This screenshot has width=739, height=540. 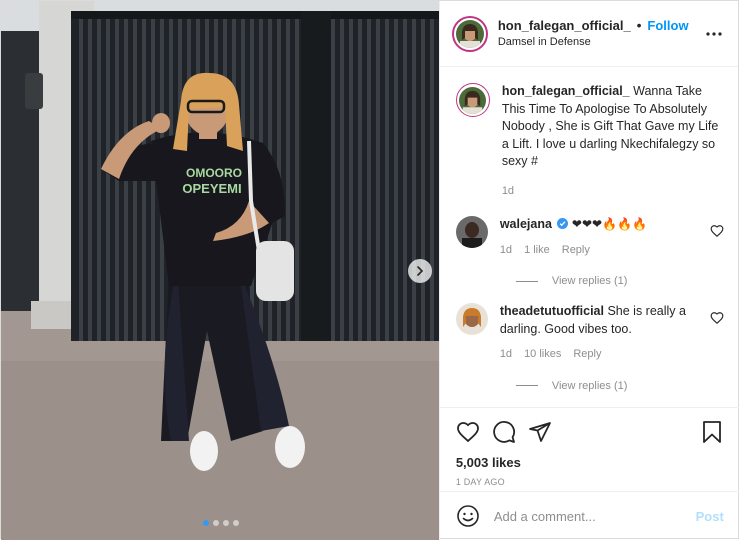 I want to click on post-timestamp: 1 DAY AGO, so click(x=590, y=482).